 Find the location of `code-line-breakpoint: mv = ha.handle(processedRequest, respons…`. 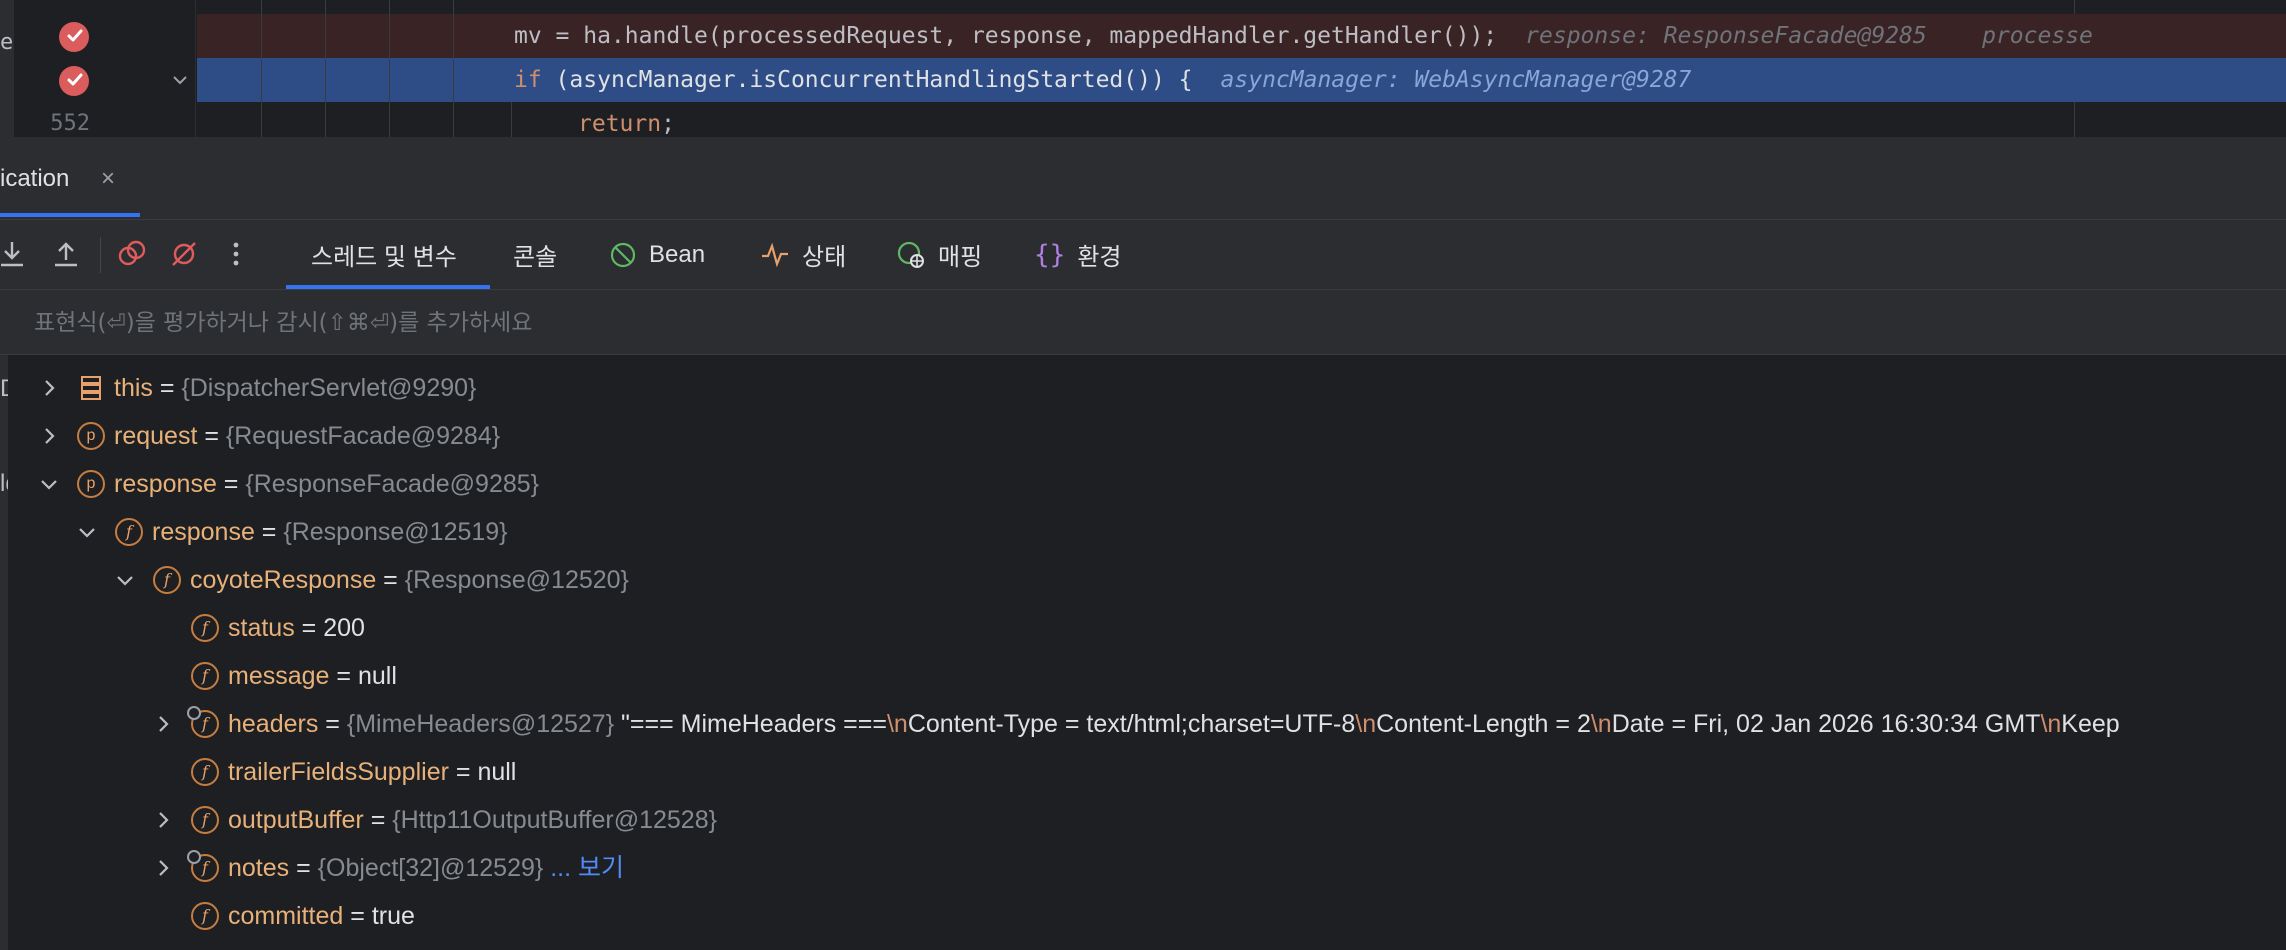

code-line-breakpoint: mv = ha.handle(processedRequest, respons… is located at coordinates (1143, 36).